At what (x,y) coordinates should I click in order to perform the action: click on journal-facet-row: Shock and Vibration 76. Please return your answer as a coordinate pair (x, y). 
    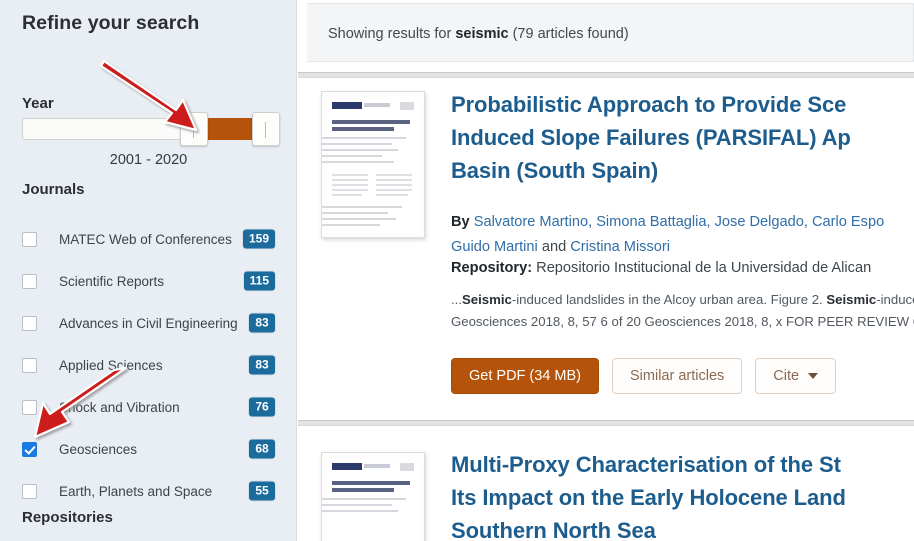
    Looking at the image, I should click on (148, 407).